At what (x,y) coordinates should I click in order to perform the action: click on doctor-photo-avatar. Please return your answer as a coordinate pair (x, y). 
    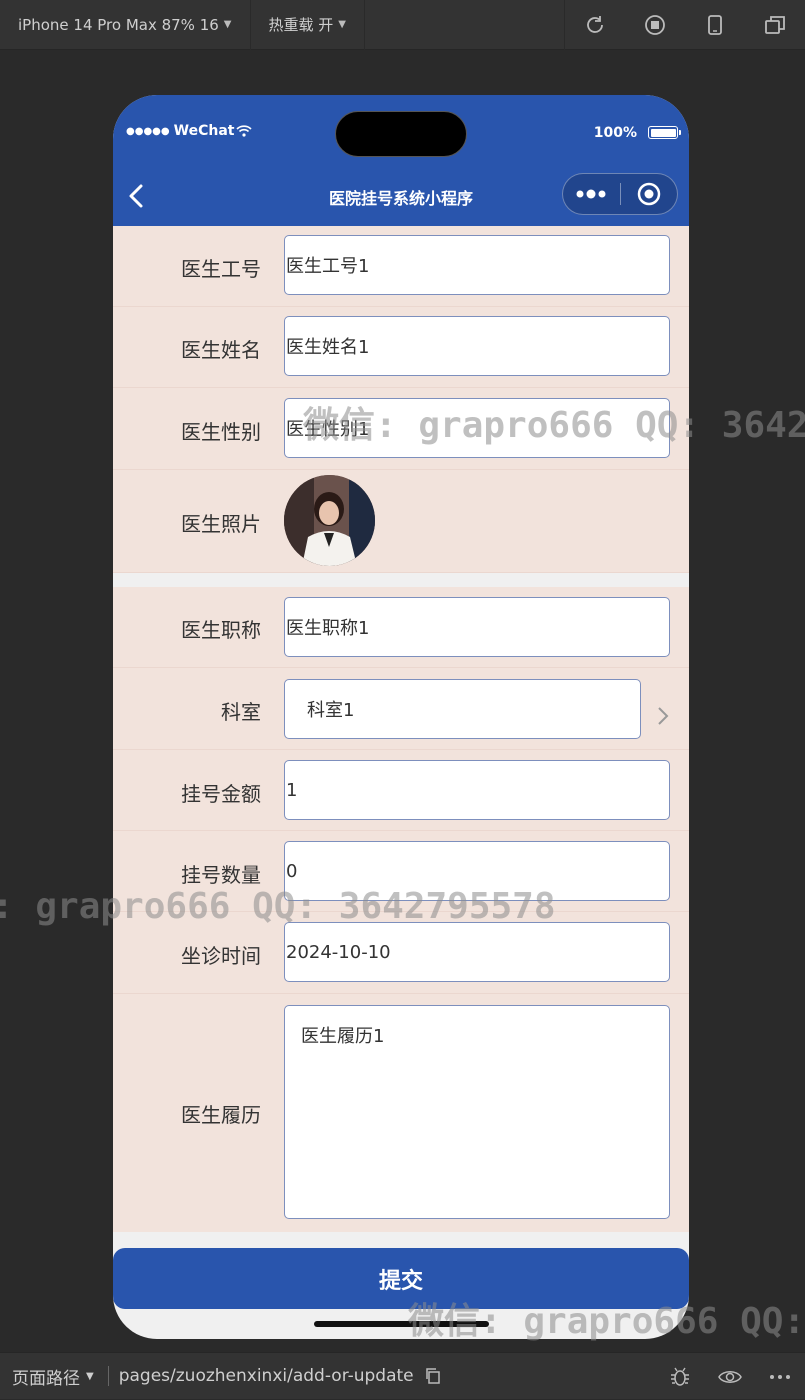
    Looking at the image, I should click on (329, 520).